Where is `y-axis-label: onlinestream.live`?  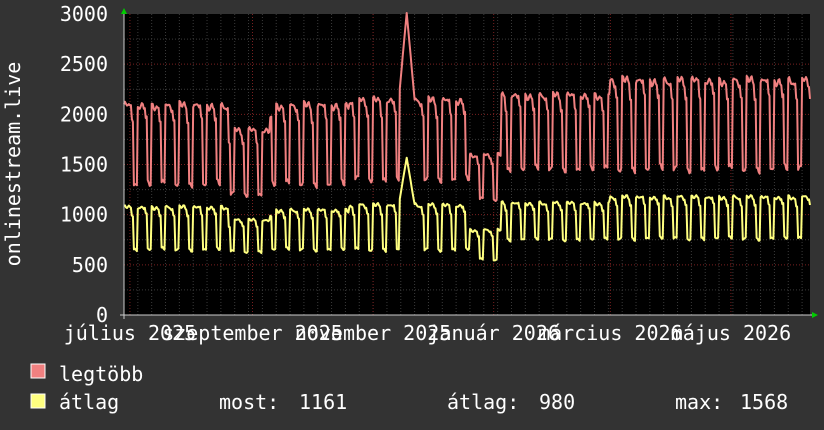
y-axis-label: onlinestream.live is located at coordinates (13, 164).